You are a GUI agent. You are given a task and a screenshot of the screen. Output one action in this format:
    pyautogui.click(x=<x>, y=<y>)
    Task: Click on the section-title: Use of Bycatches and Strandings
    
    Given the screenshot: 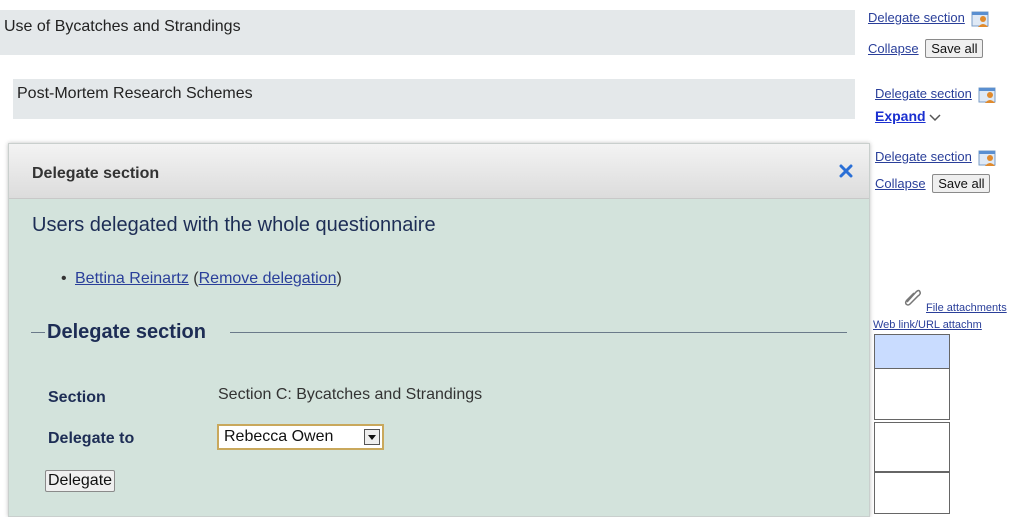 What is the action you would take?
    pyautogui.click(x=122, y=26)
    